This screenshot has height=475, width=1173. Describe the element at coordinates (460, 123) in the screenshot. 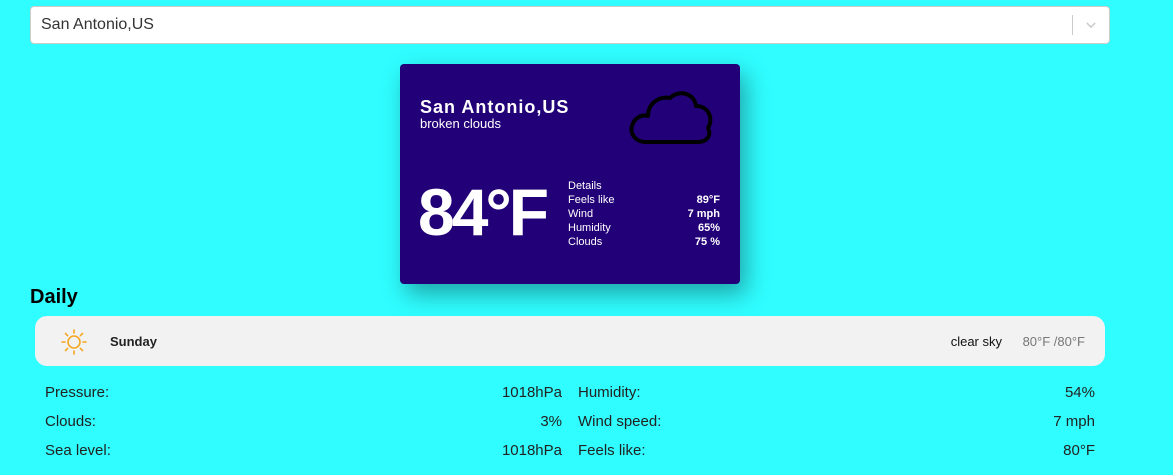

I see `current-description: broken clouds` at that location.